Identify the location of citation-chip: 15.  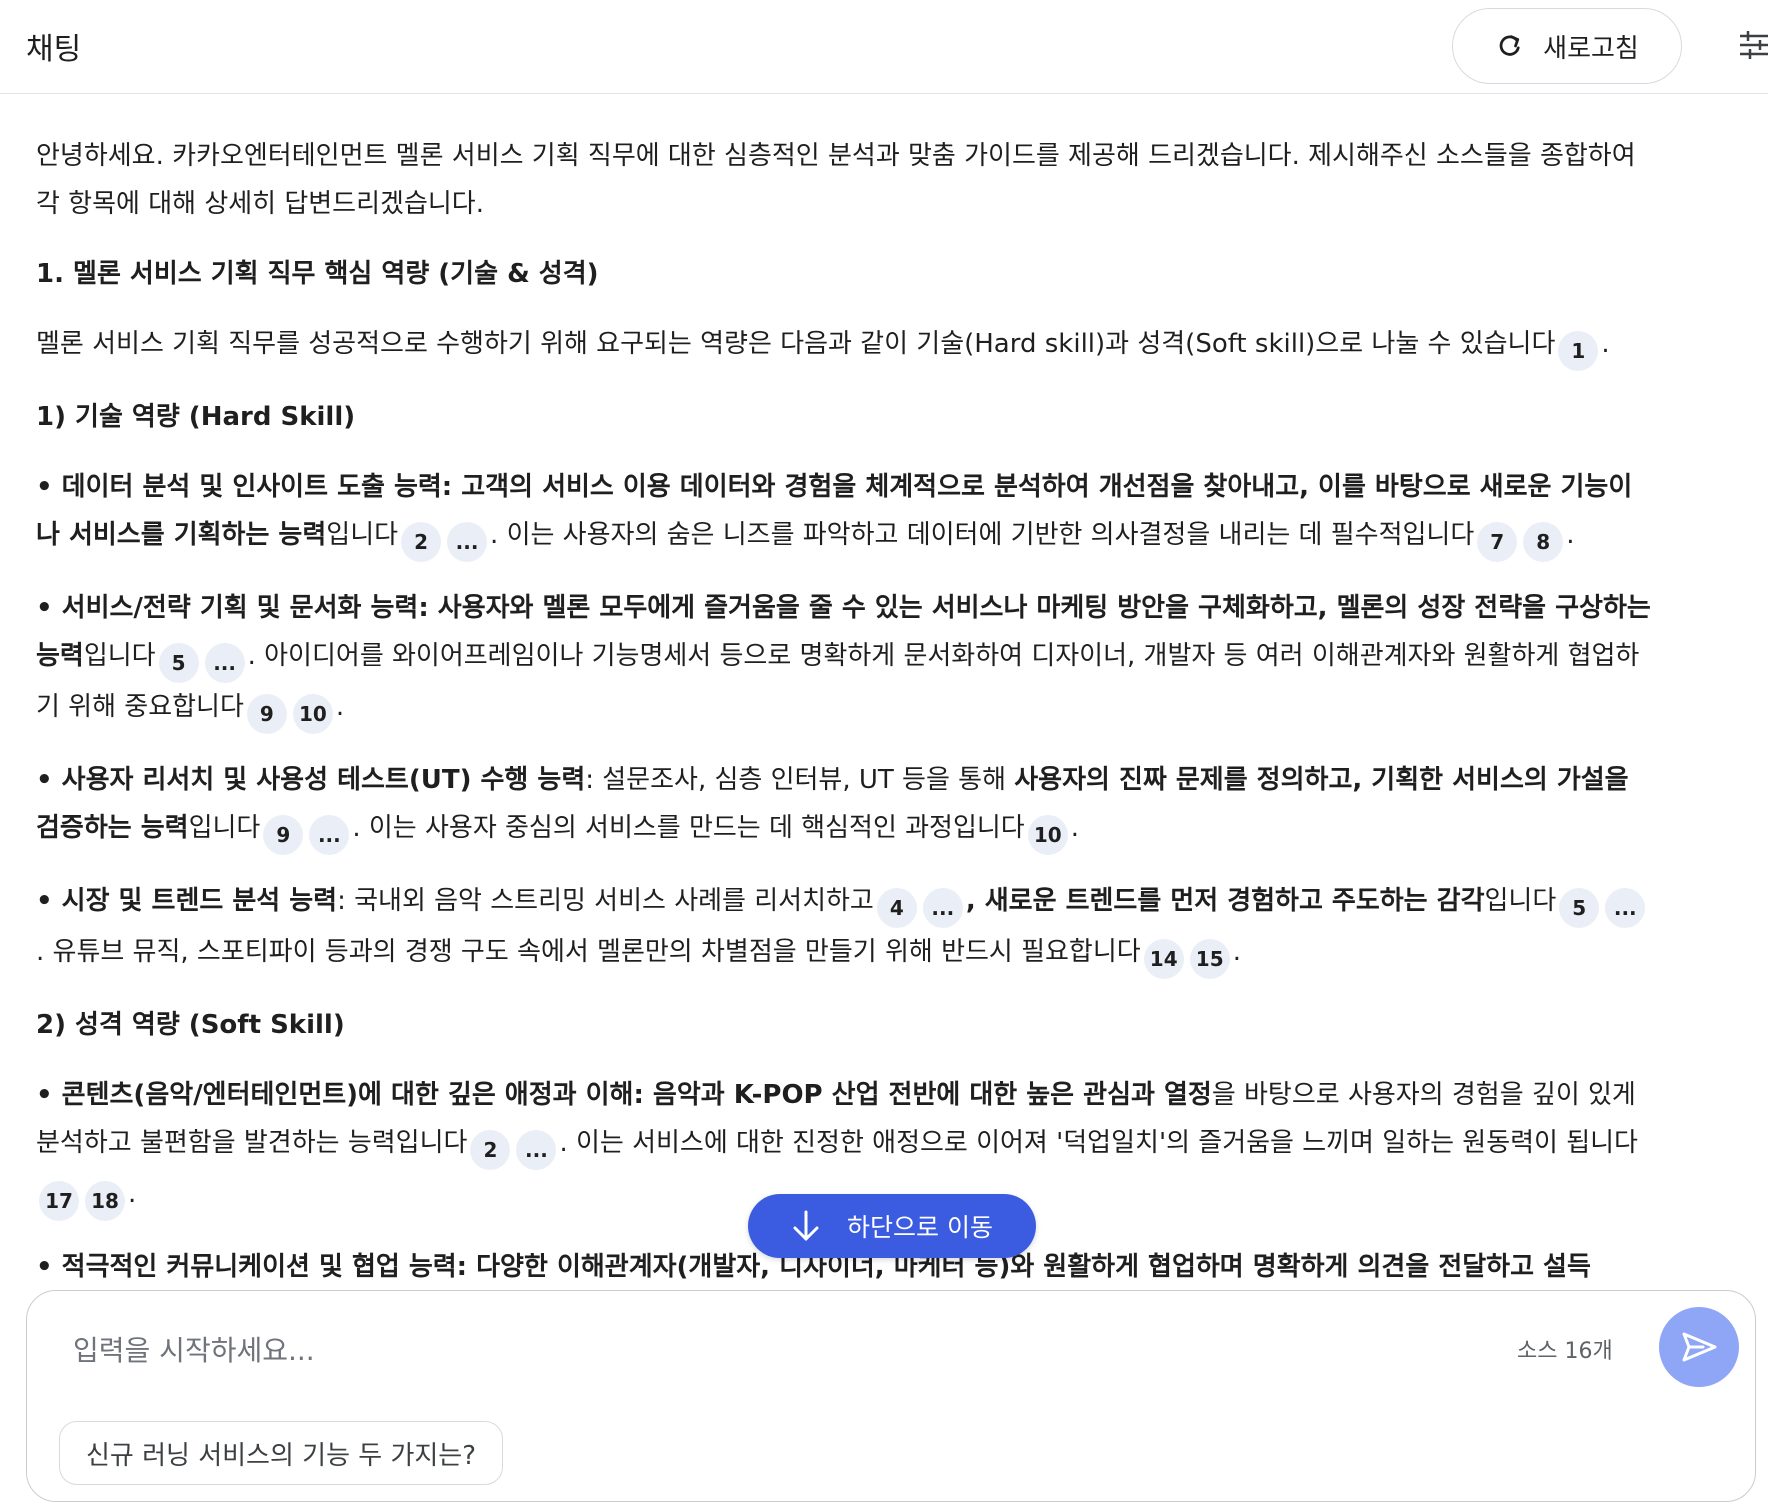
(1209, 959).